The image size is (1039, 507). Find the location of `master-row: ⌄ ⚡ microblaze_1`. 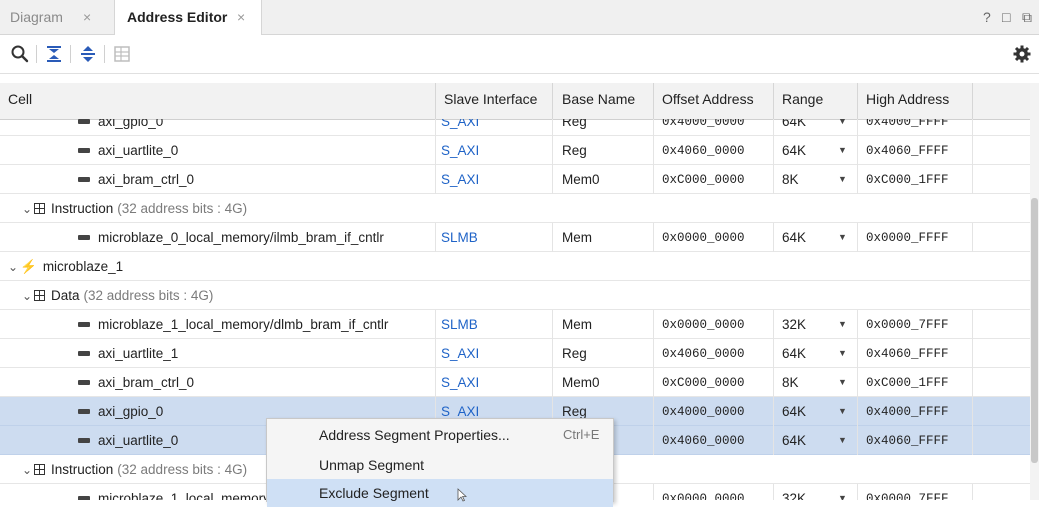

master-row: ⌄ ⚡ microblaze_1 is located at coordinates (515, 266).